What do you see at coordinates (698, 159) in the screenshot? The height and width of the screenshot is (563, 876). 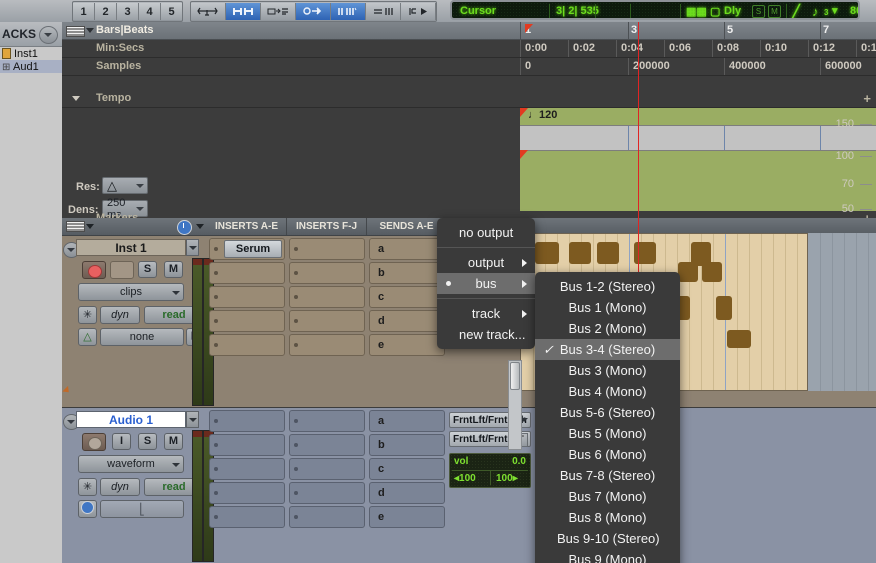 I see `tempo-region` at bounding box center [698, 159].